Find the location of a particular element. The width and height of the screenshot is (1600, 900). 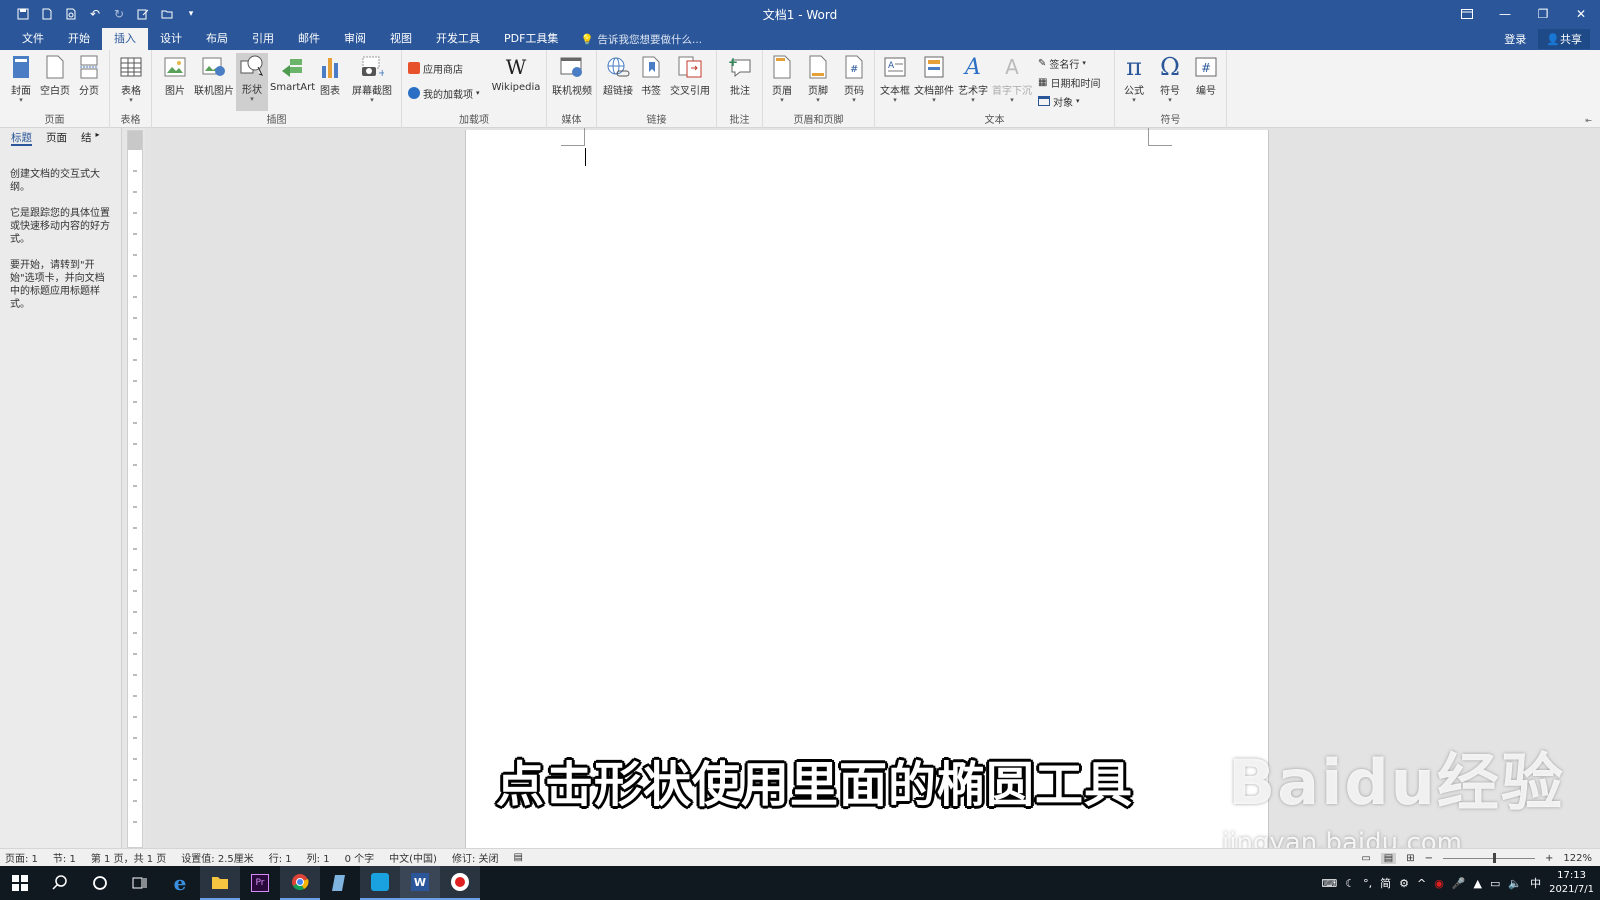

tab-review: 审阅 is located at coordinates (355, 39).